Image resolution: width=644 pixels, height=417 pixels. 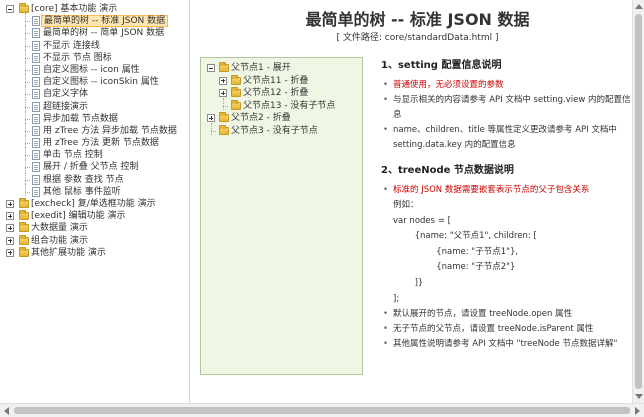 What do you see at coordinates (261, 118) in the screenshot?
I see `demo-node-label: 父节点2 - 折叠` at bounding box center [261, 118].